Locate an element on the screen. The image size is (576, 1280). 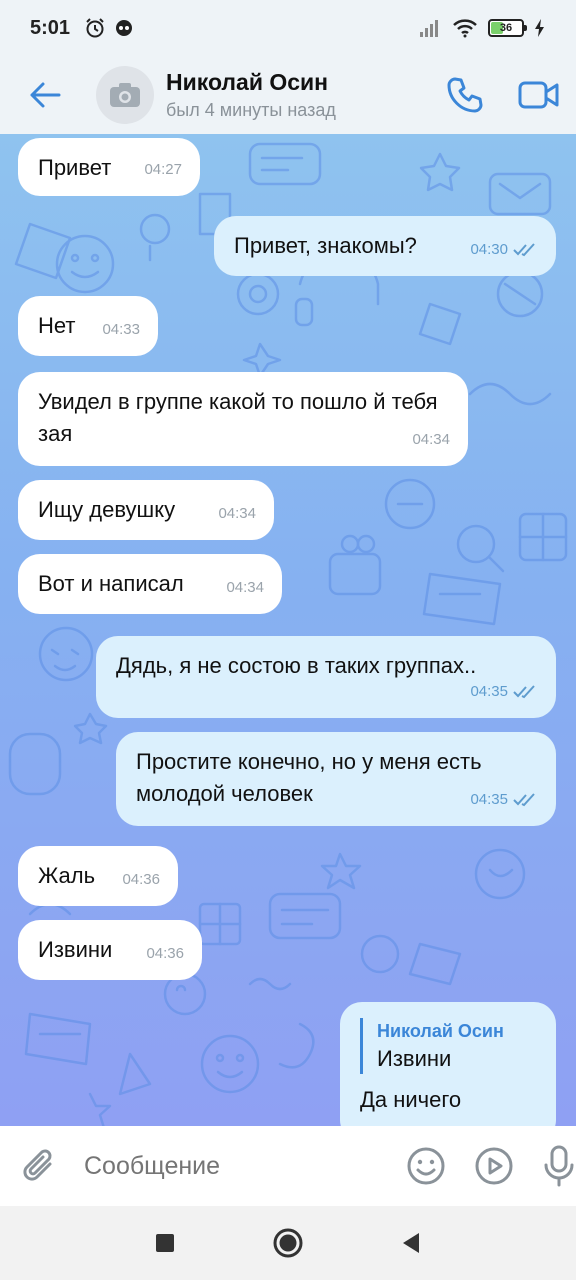
reply-message-bubble: Николай Осин Извини Да ничего is located at coordinates (448, 1064).